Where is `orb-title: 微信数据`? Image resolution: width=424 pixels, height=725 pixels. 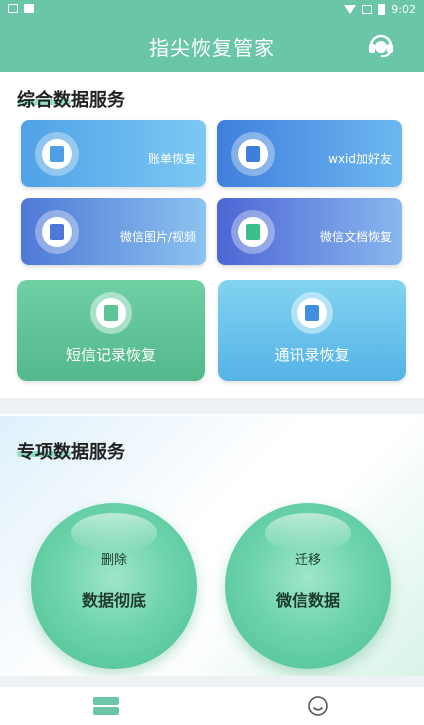
orb-title: 微信数据 is located at coordinates (307, 600).